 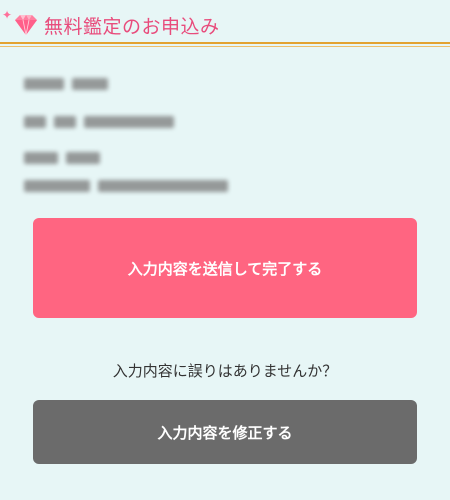 I want to click on summary-row-2-redacted, so click(x=99, y=122).